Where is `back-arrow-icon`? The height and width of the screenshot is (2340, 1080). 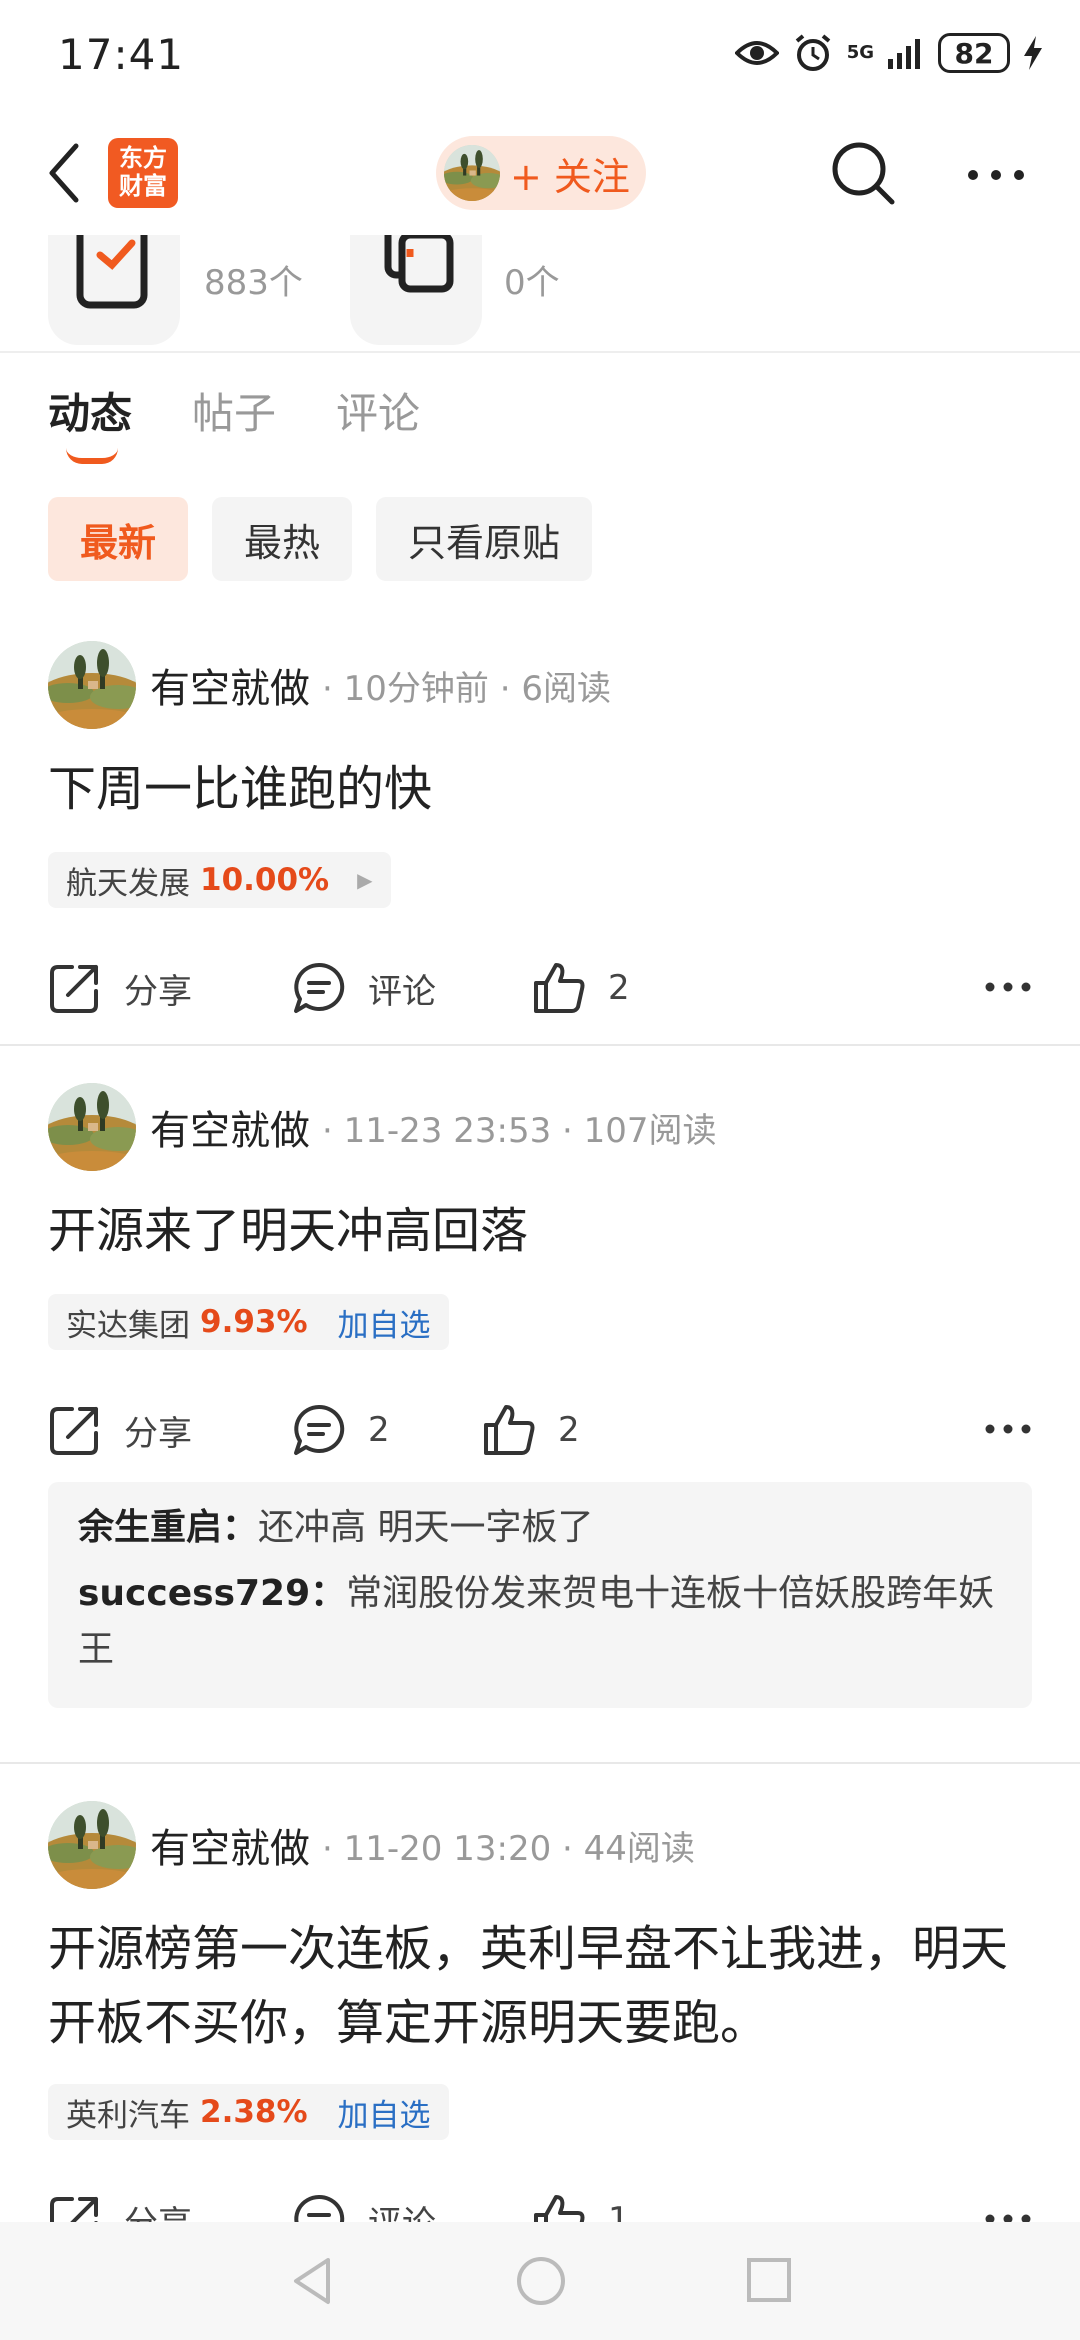 back-arrow-icon is located at coordinates (67, 173).